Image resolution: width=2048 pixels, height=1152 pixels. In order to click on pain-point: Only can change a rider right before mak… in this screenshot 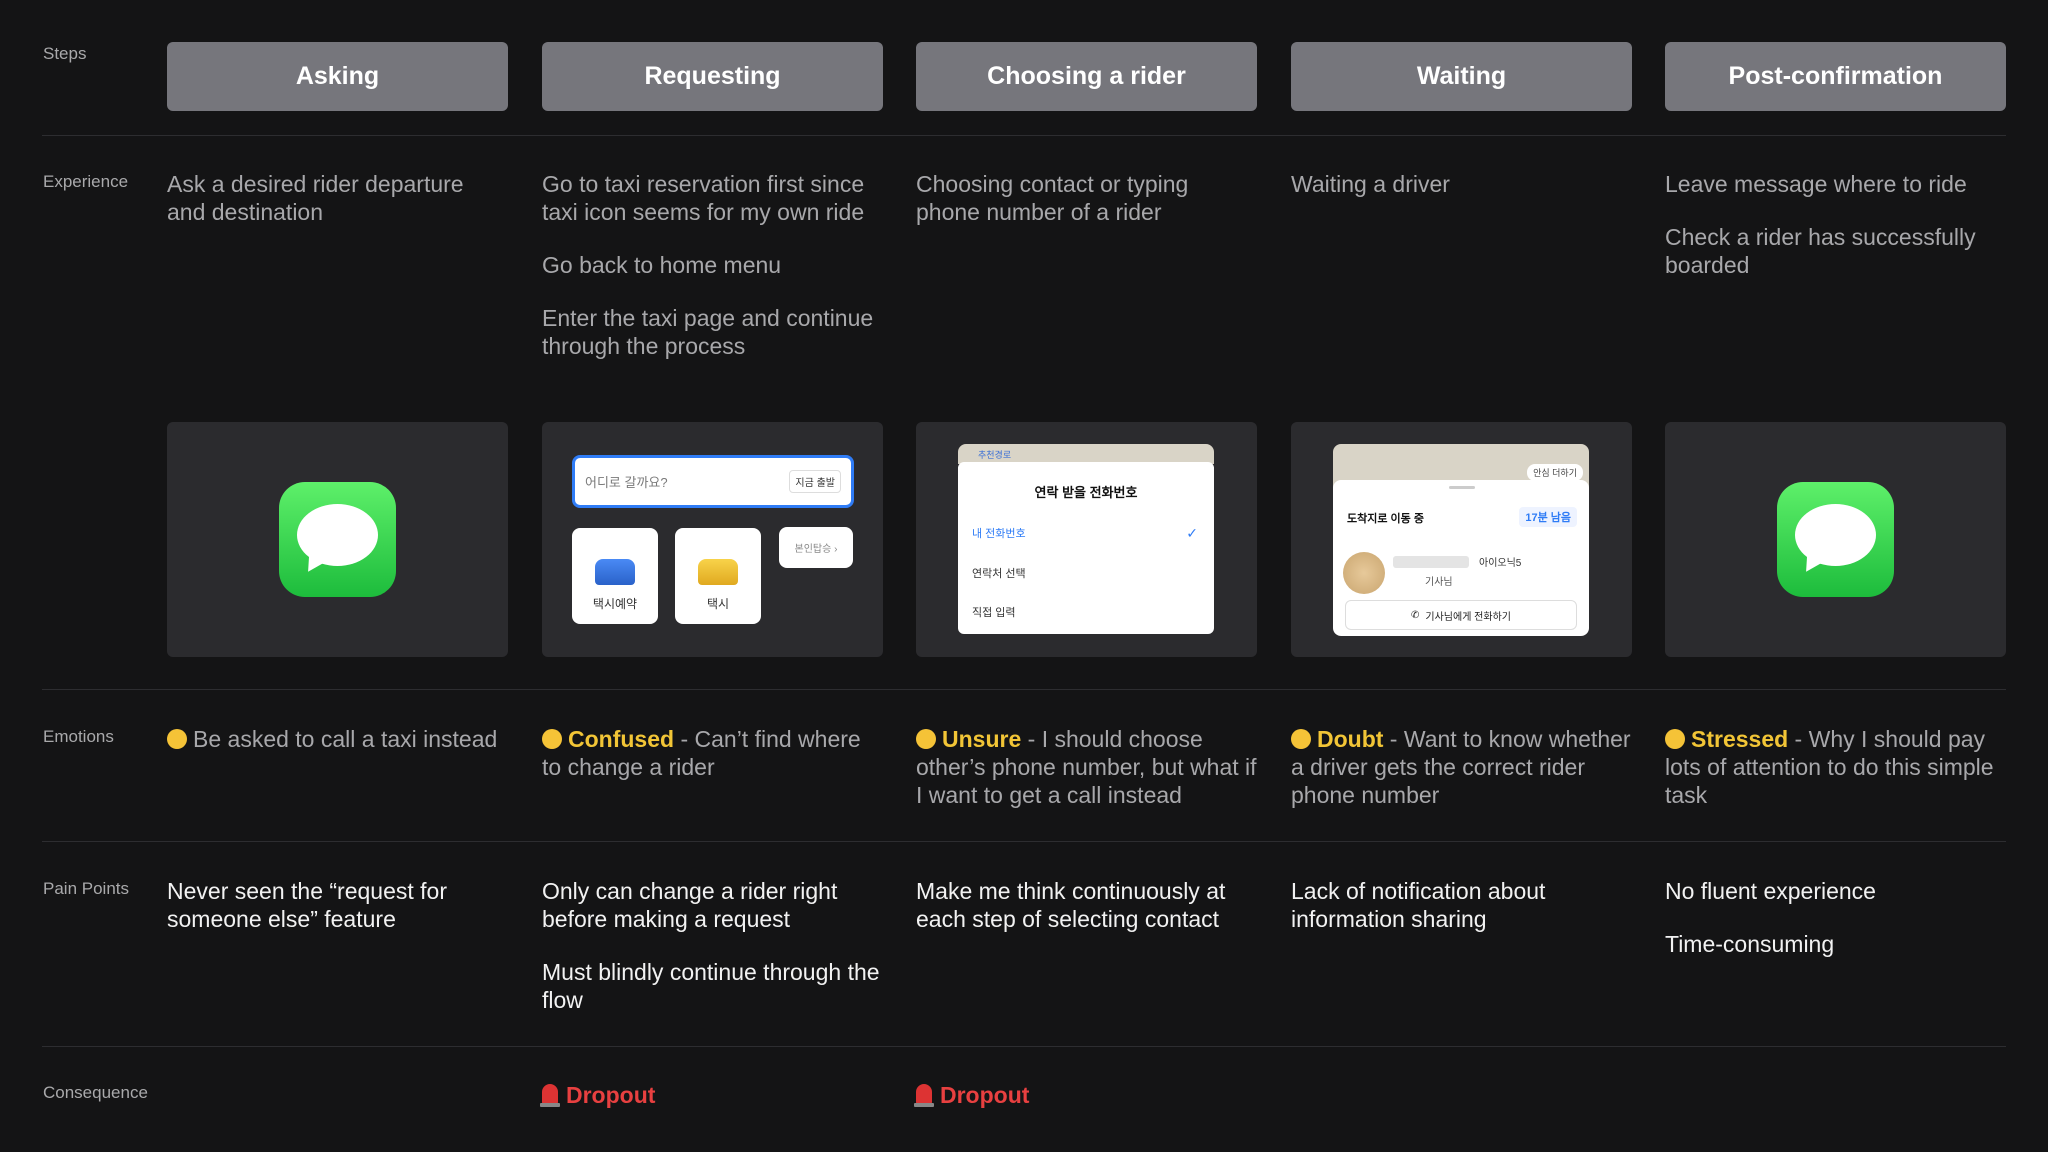, I will do `click(690, 905)`.